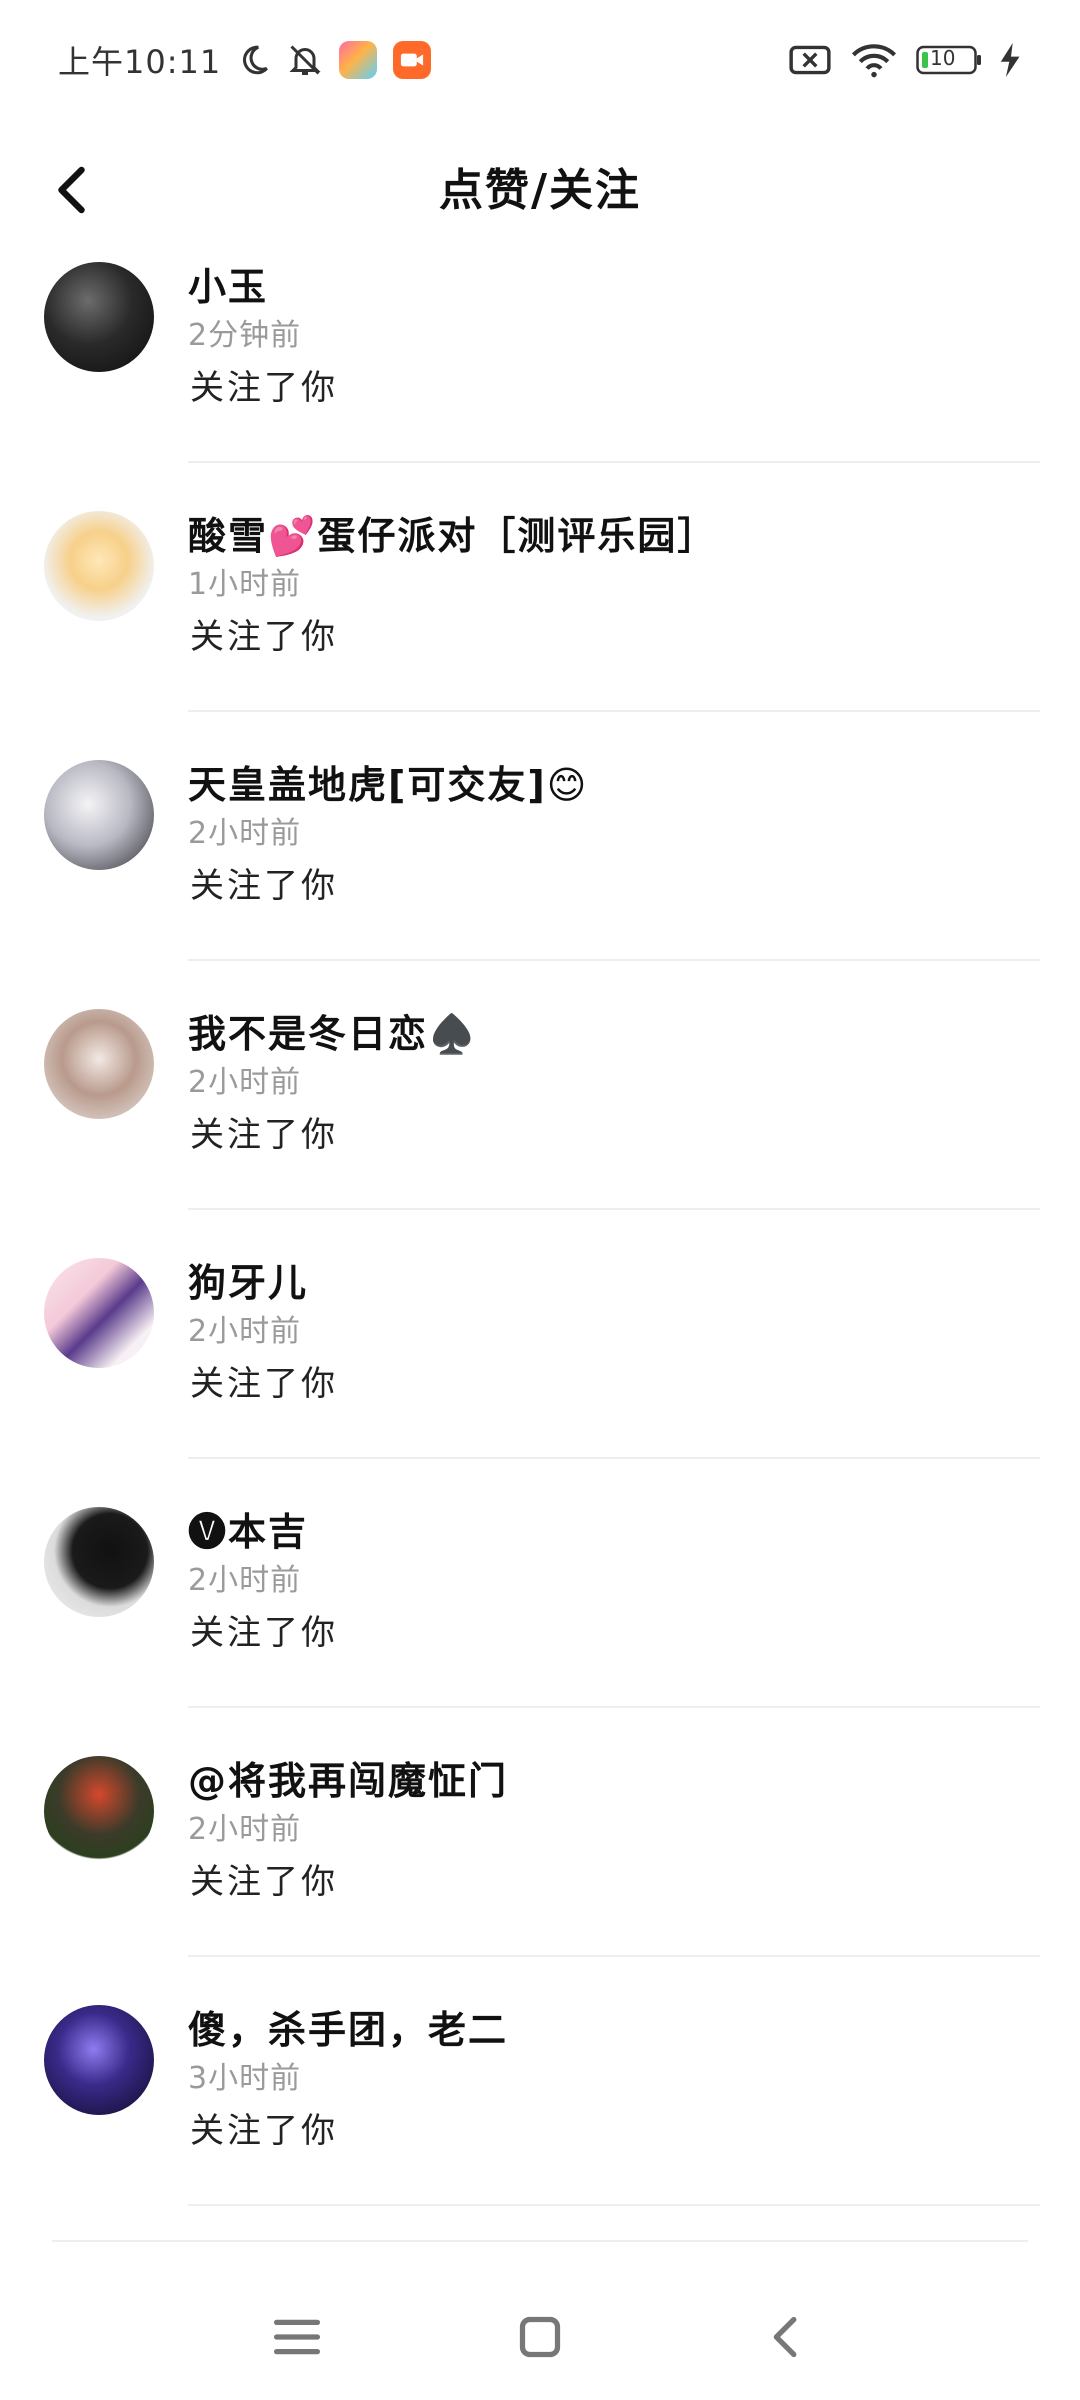 The height and width of the screenshot is (2400, 1080). What do you see at coordinates (245, 584) in the screenshot?
I see `timestamp: 1小时前` at bounding box center [245, 584].